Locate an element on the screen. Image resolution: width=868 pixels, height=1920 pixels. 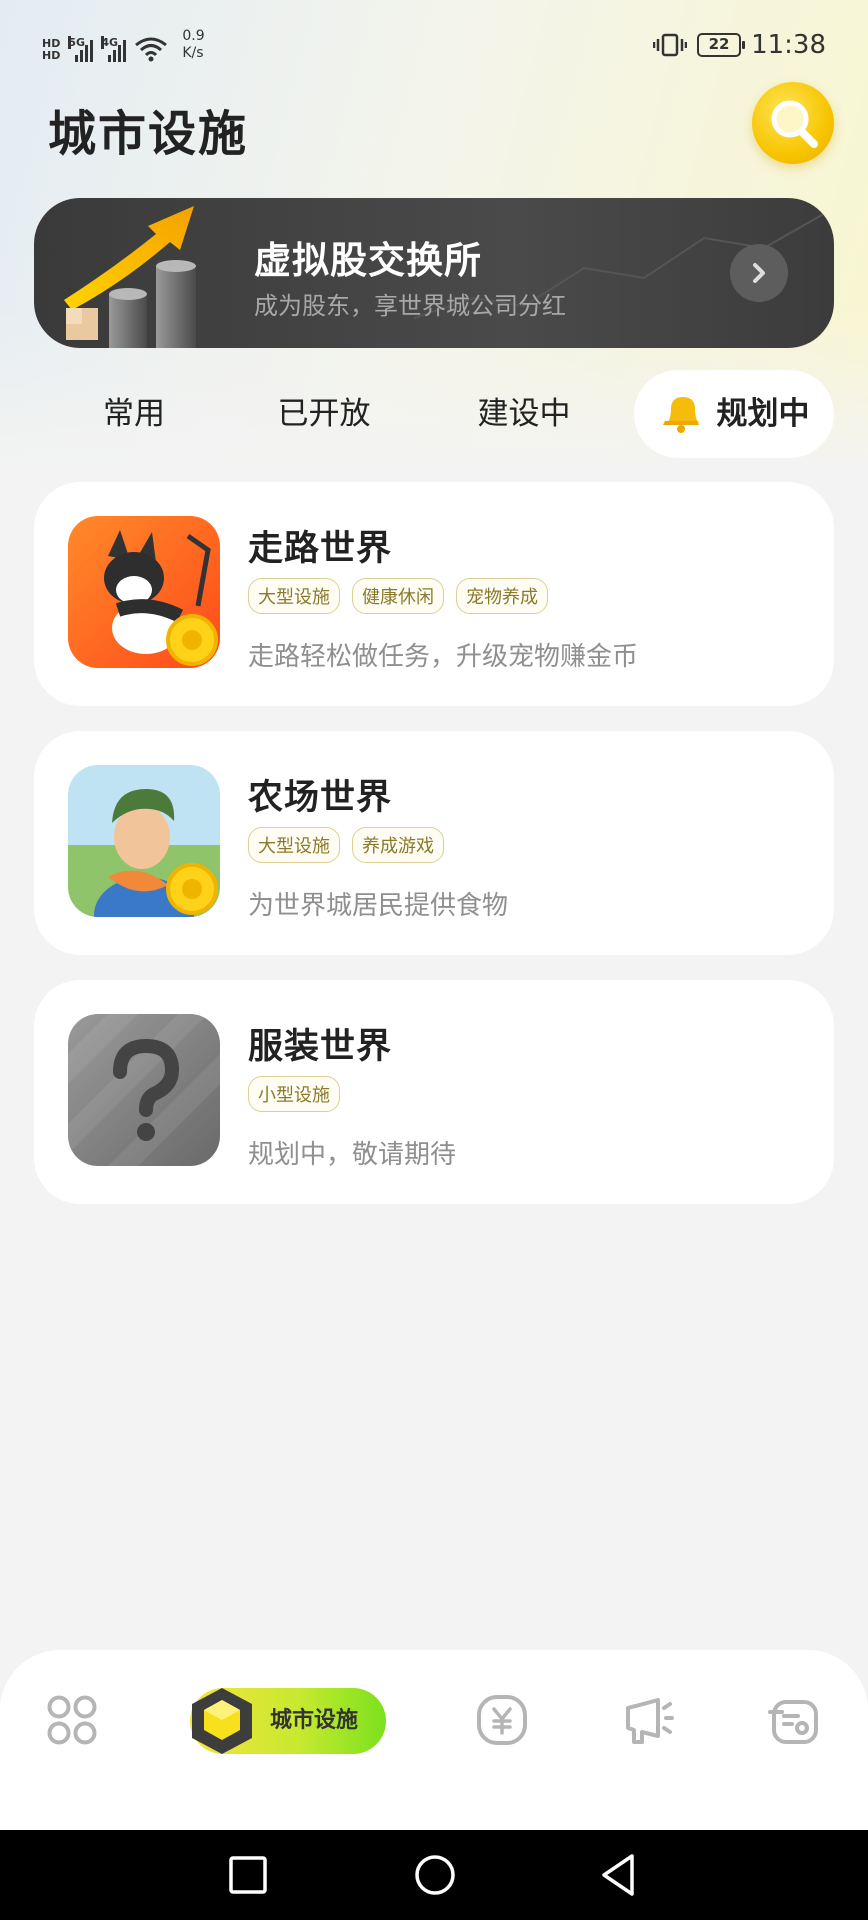
nav-city-facilities: 城市设施 is located at coordinates (288, 1721).